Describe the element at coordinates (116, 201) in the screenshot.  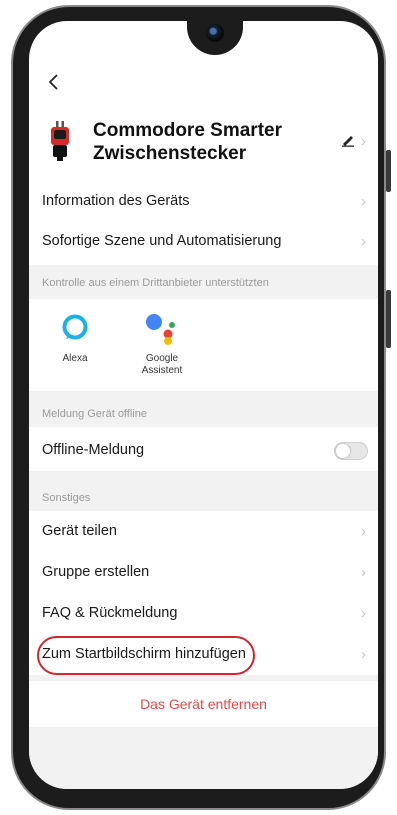
I see `row-device-info-label: Information des Geräts` at that location.